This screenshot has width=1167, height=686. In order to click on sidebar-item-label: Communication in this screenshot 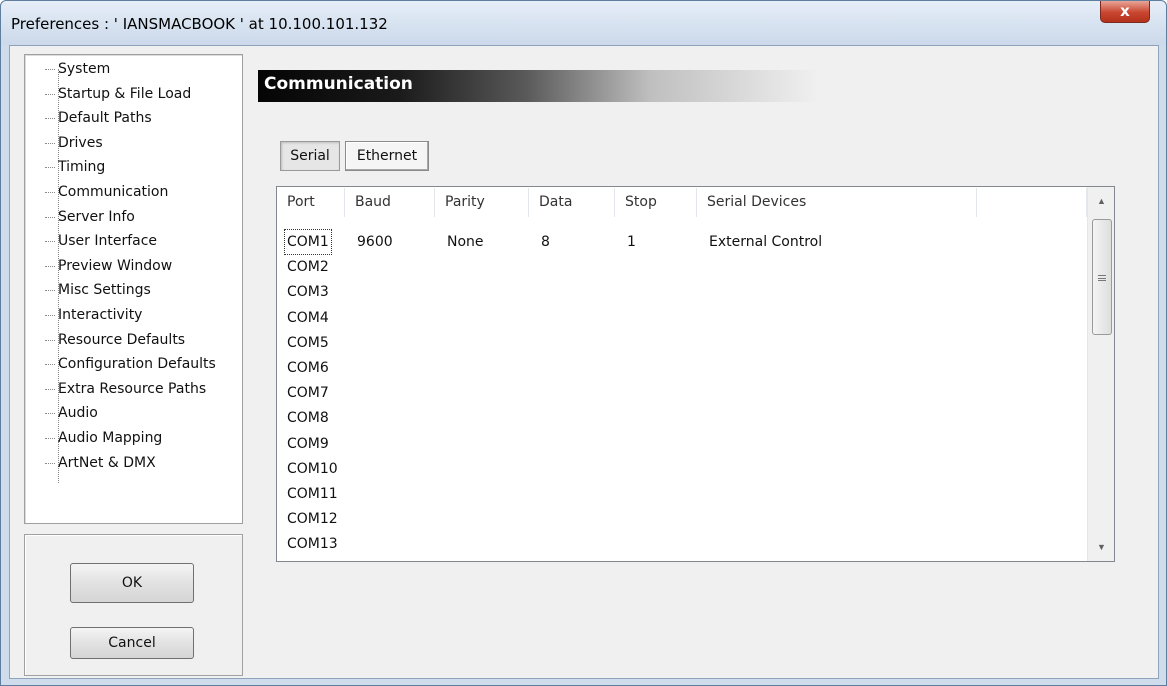, I will do `click(113, 192)`.